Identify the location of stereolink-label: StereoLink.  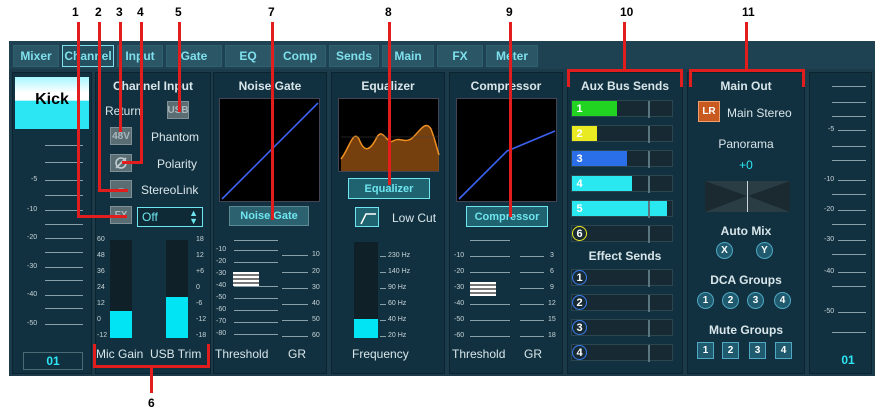
(170, 190).